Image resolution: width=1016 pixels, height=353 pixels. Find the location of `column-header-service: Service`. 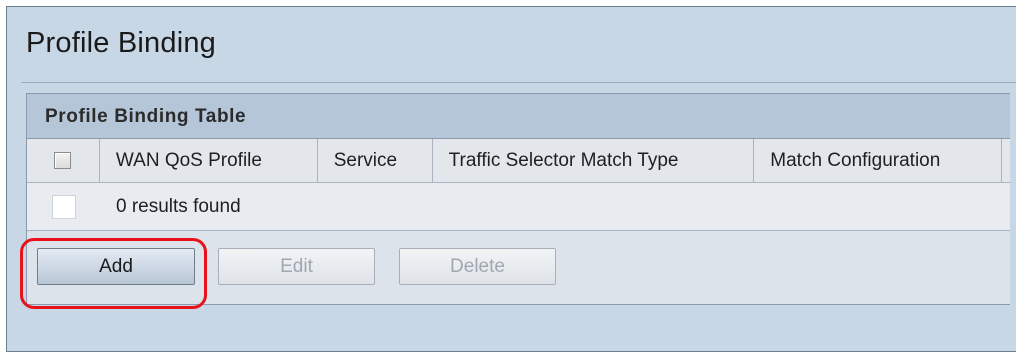

column-header-service: Service is located at coordinates (375, 160).